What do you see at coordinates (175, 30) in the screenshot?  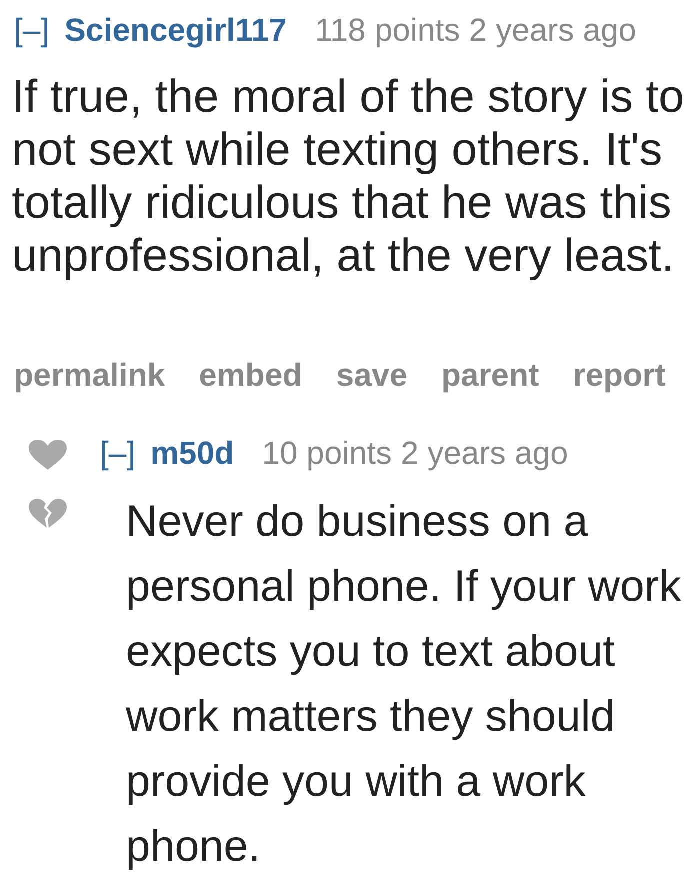 I see `author-link: Sciencegirl117` at bounding box center [175, 30].